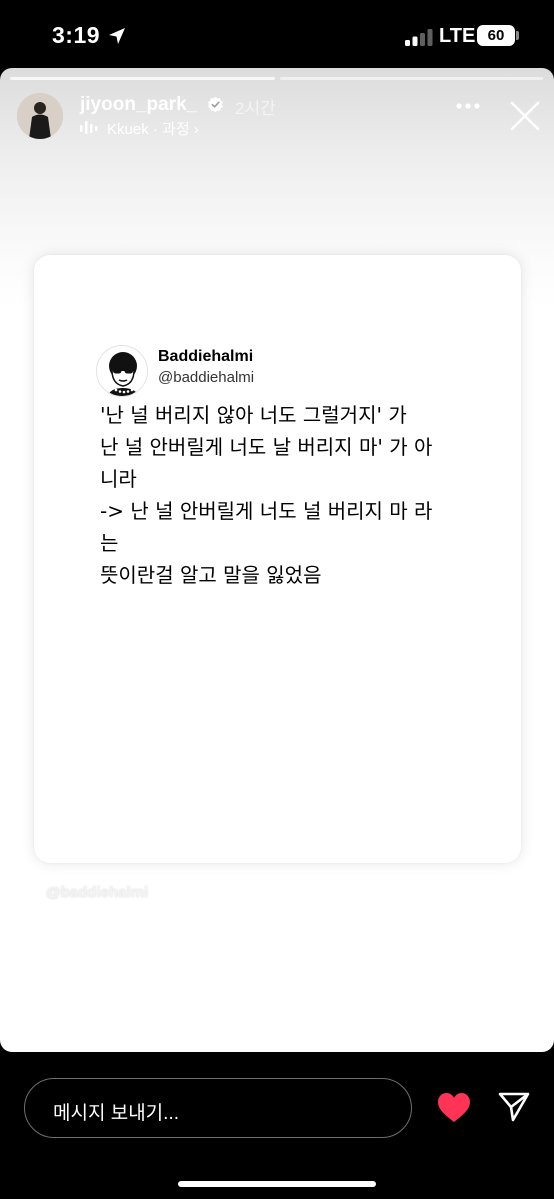 Image resolution: width=554 pixels, height=1199 pixels. I want to click on heart-icon, so click(454, 1107).